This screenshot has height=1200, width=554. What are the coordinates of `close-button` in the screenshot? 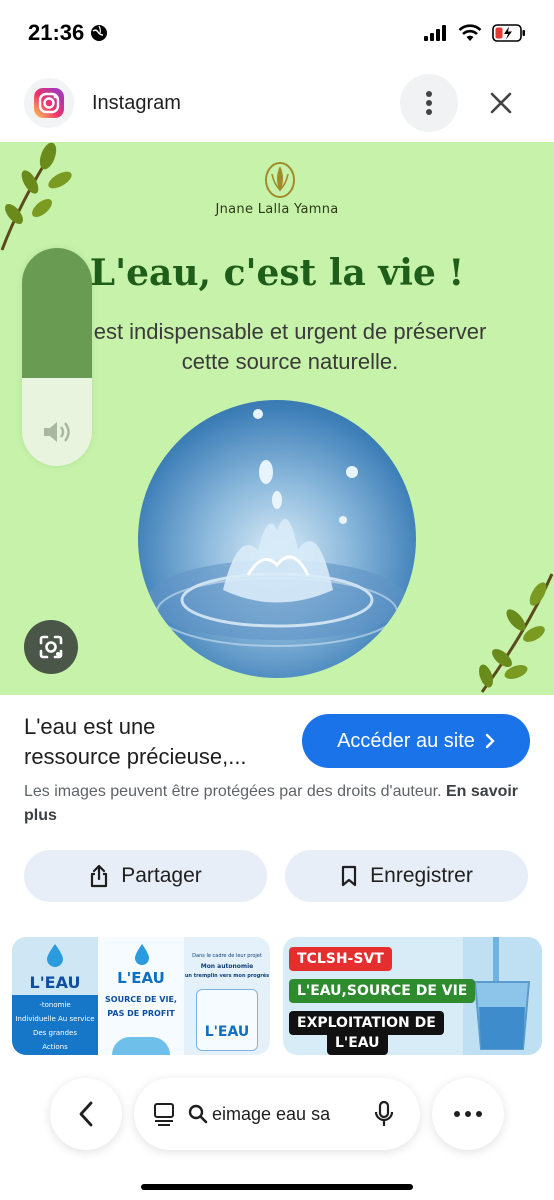 It's located at (501, 103).